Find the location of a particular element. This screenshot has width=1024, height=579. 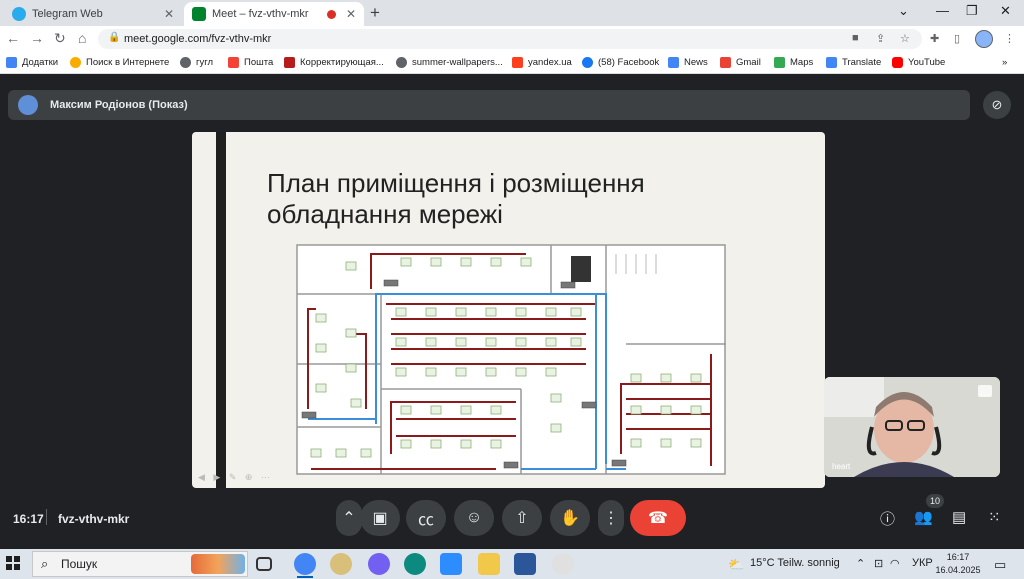

bookmark-label: гугл is located at coordinates (205, 62).